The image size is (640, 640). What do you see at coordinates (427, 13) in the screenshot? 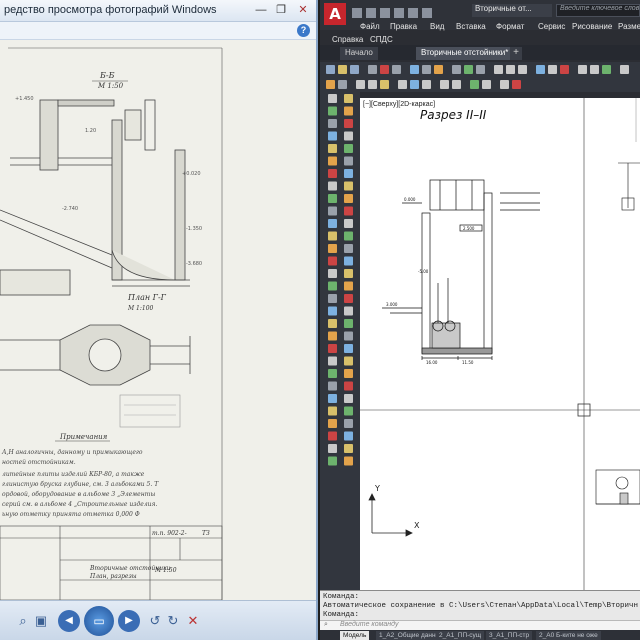
I see `redo-icon` at bounding box center [427, 13].